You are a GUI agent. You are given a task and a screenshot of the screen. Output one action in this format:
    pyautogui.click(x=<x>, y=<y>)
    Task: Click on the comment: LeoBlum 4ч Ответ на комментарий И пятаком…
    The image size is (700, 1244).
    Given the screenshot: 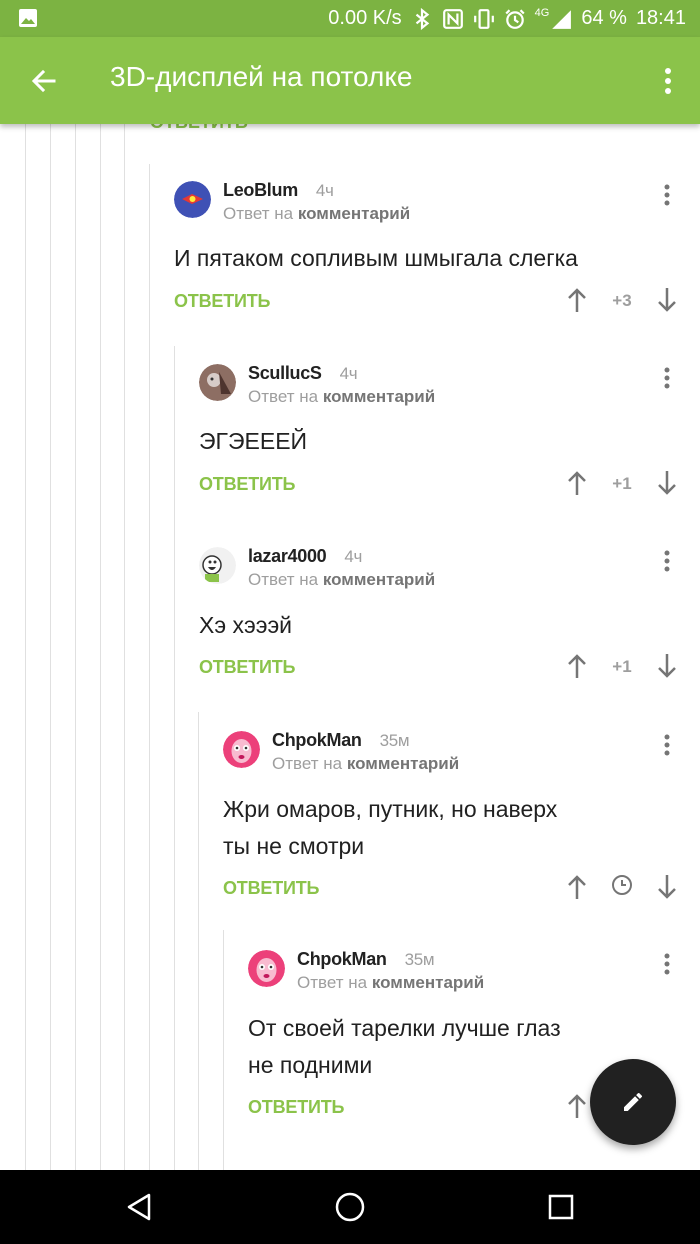 What is the action you would take?
    pyautogui.click(x=437, y=255)
    